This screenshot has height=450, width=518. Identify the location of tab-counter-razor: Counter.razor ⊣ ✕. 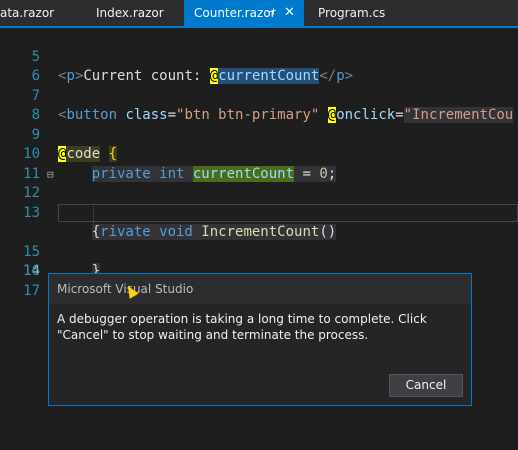
(244, 13).